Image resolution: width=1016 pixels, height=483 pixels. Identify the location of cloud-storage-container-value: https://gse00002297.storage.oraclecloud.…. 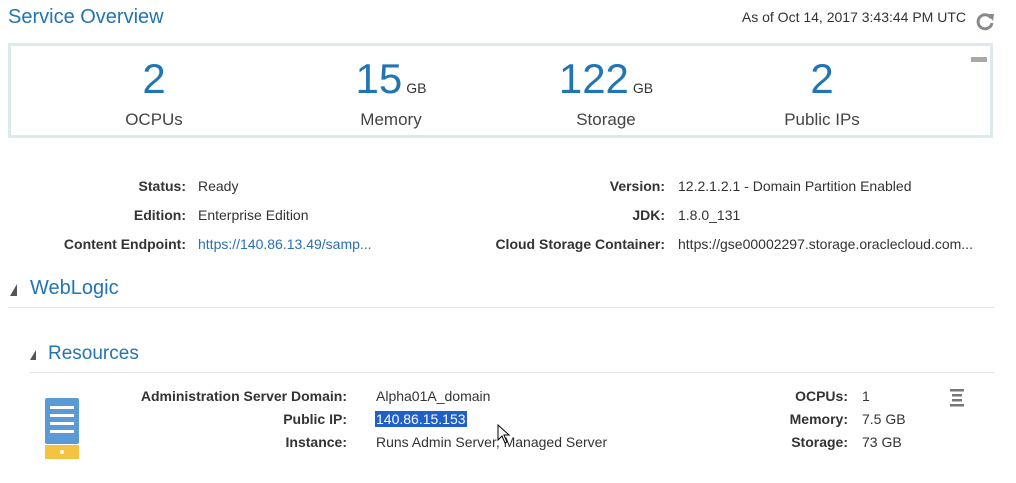
(825, 244).